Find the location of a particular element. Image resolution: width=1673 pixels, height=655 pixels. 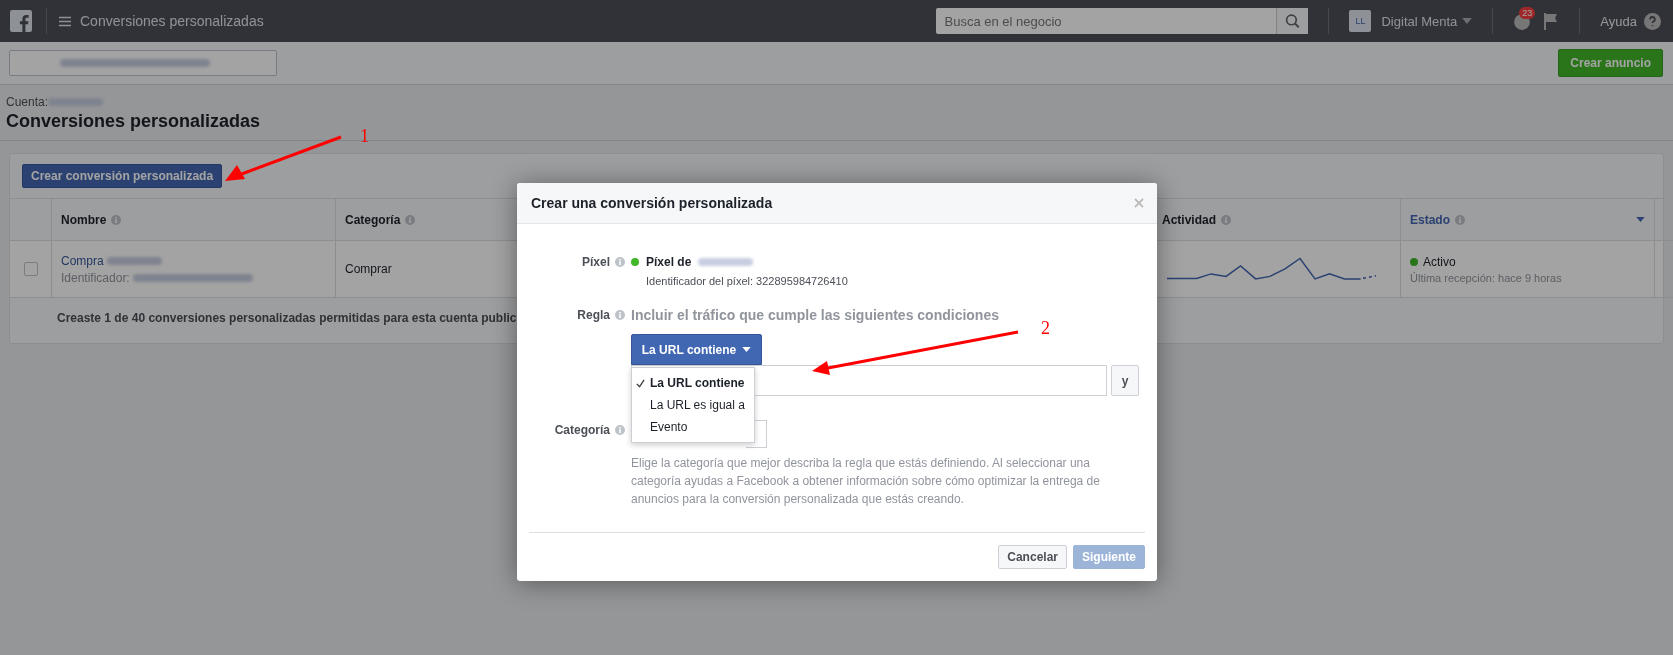

account-name: Digital Menta is located at coordinates (1419, 21).